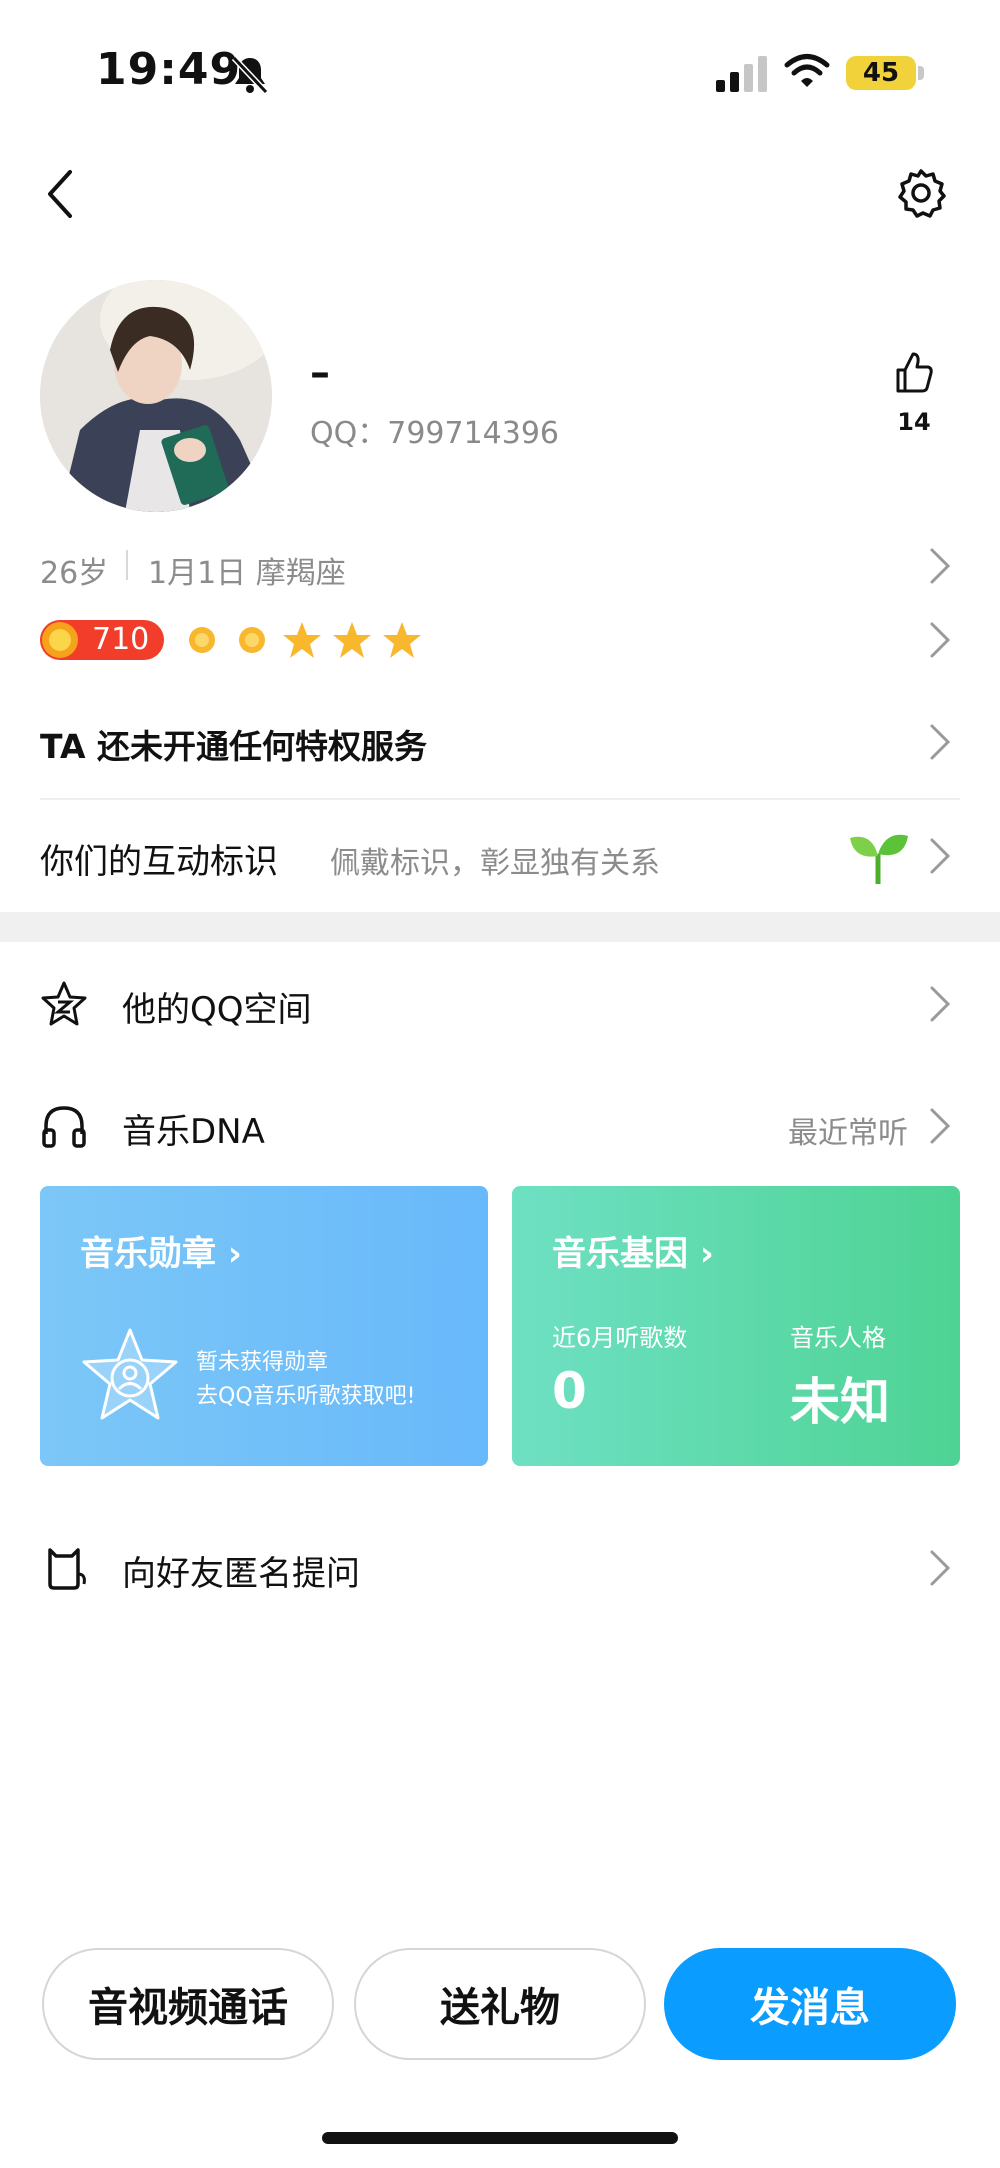 The height and width of the screenshot is (2168, 1000). What do you see at coordinates (807, 70) in the screenshot?
I see `wifi-icon` at bounding box center [807, 70].